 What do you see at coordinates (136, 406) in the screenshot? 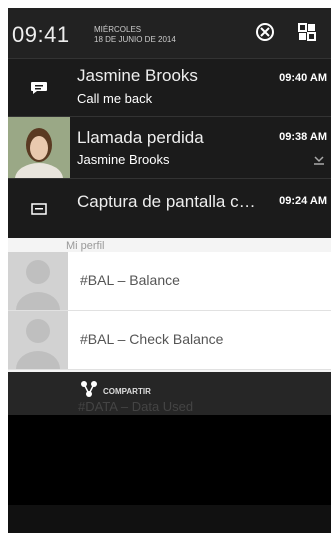
I see `ghost-list-text: #DATA – Data Used` at bounding box center [136, 406].